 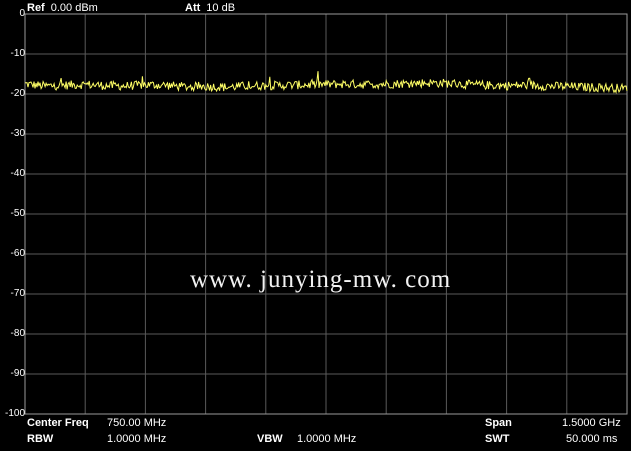 What do you see at coordinates (137, 423) in the screenshot?
I see `center-freq-value: 750.00 MHz` at bounding box center [137, 423].